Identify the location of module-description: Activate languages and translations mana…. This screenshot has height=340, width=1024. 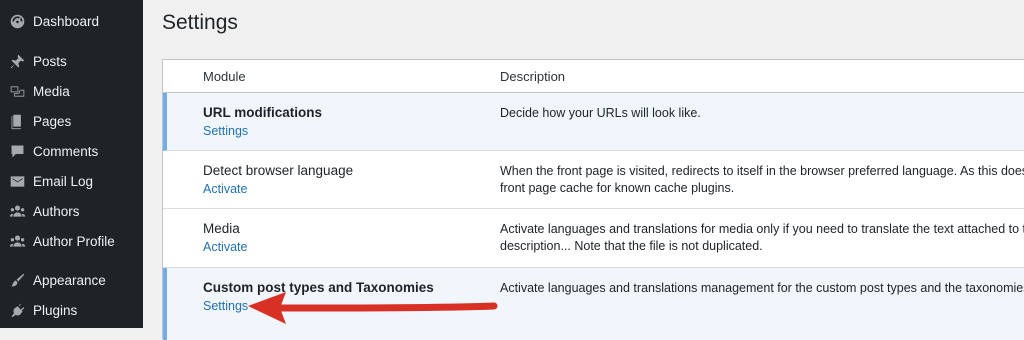
(762, 288).